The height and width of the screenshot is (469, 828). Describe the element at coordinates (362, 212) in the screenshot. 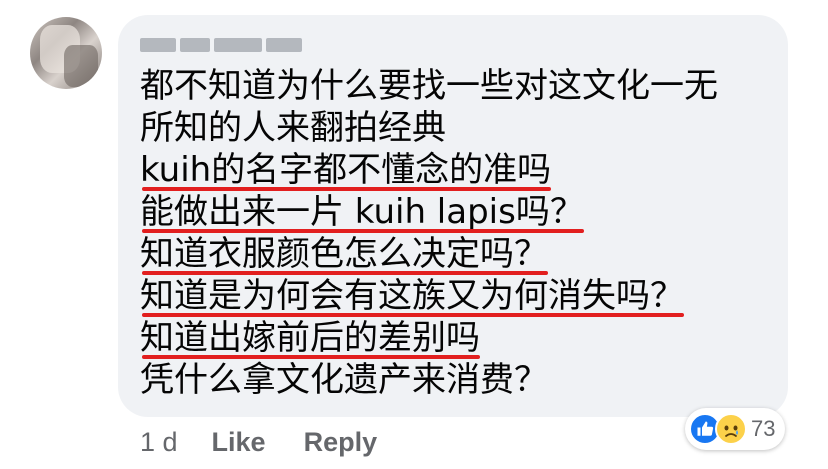

I see `comment-line-text: 能做出来一片 kuih lapis吗？` at that location.